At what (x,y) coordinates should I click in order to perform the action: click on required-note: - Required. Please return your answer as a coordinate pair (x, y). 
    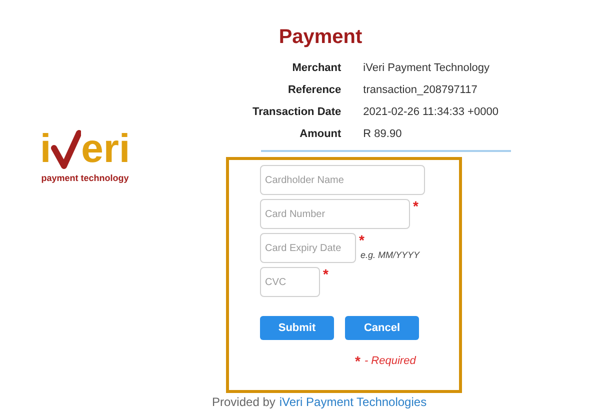
    Looking at the image, I should click on (390, 361).